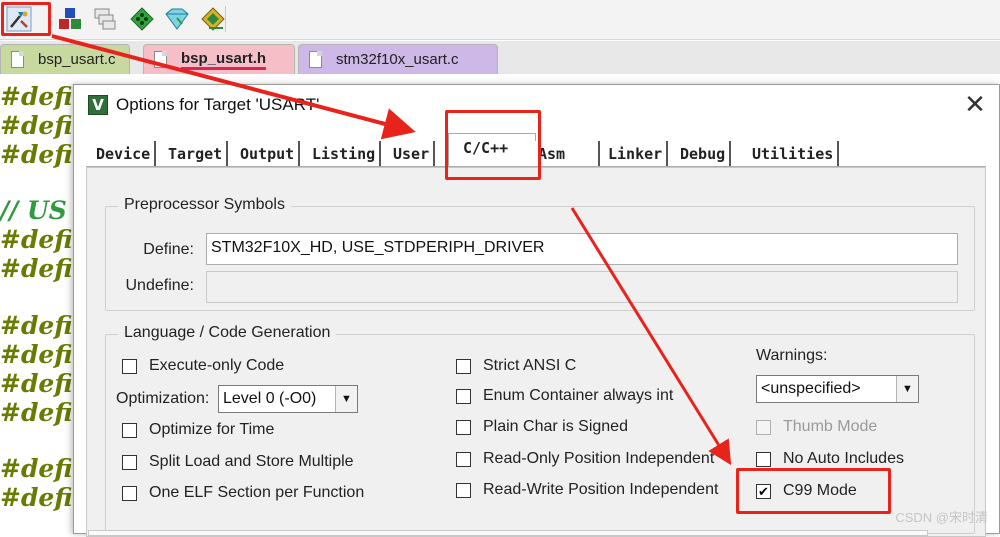  I want to click on language-group-title: Language / Code Generation, so click(227, 333).